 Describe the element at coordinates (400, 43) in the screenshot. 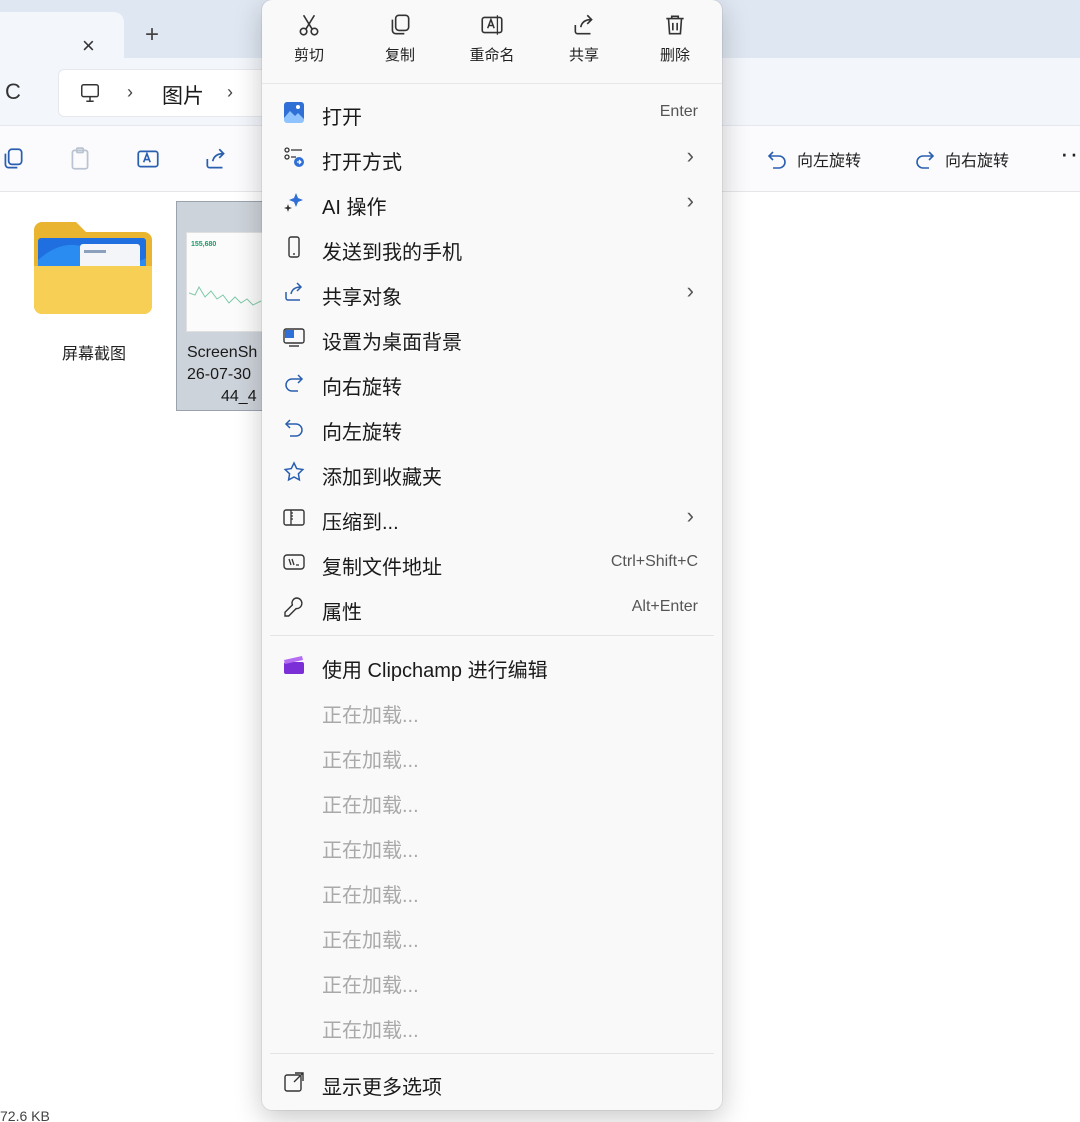

I see `copy-button: 复制` at that location.